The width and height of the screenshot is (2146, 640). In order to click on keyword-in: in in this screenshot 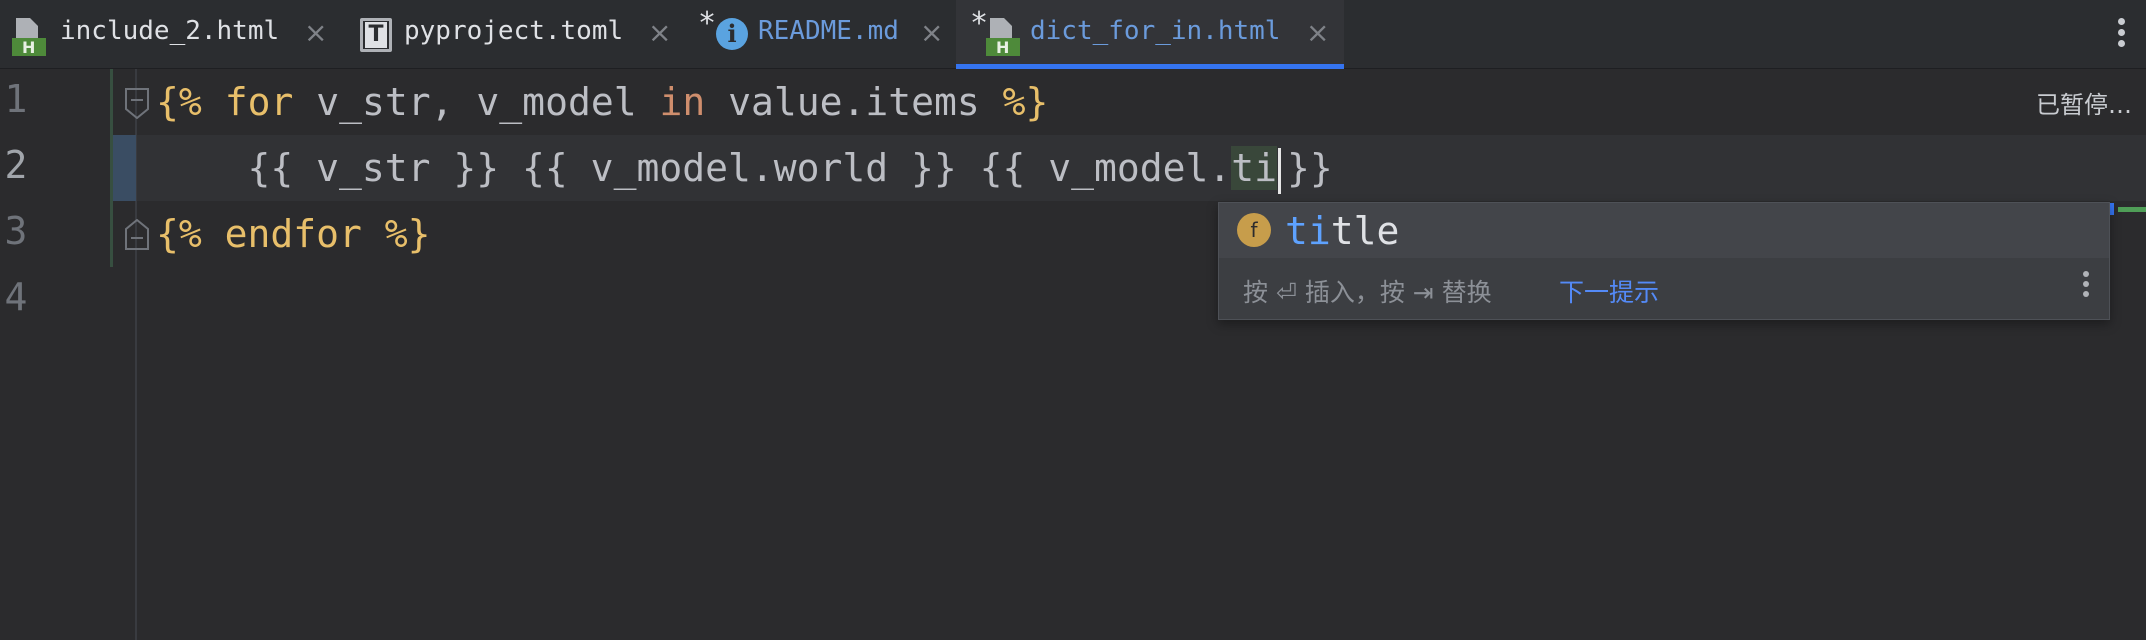, I will do `click(682, 102)`.